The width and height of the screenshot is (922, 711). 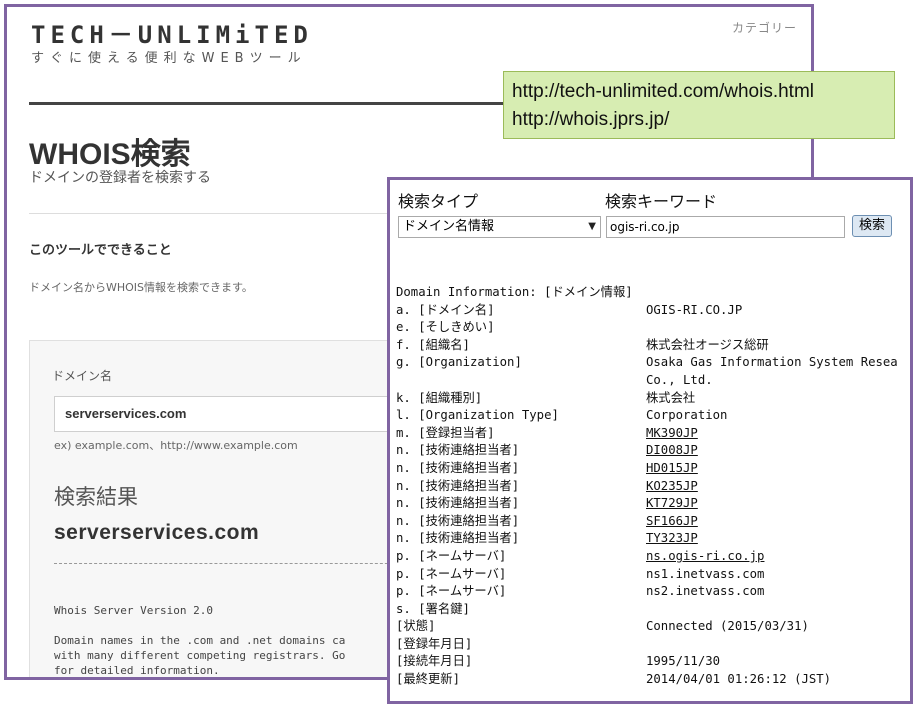 I want to click on site-logo: TECH－UNLIMiTED, so click(x=172, y=32).